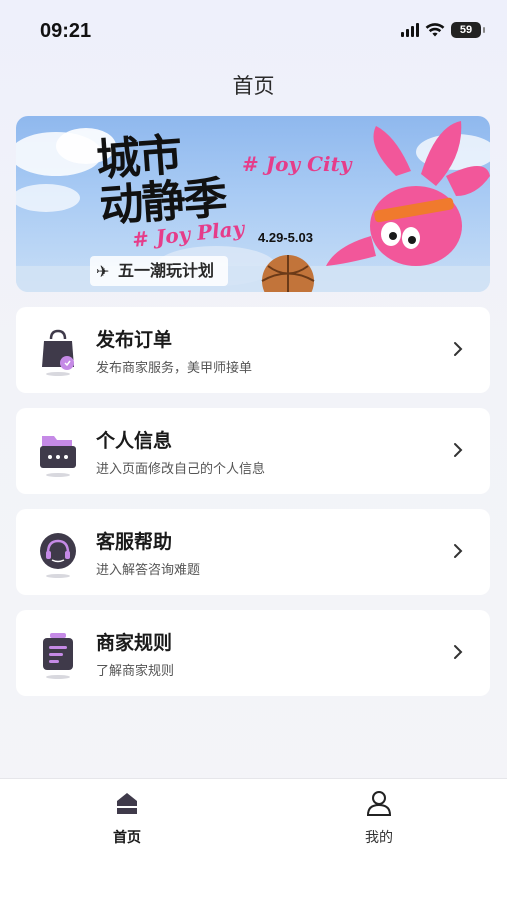 The image size is (507, 900). I want to click on tab-mine: 我的, so click(379, 818).